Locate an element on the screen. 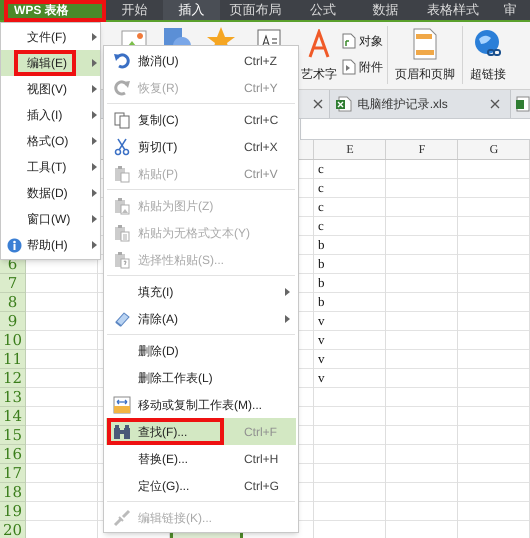 Image resolution: width=530 pixels, height=538 pixels. column-header: G is located at coordinates (494, 149).